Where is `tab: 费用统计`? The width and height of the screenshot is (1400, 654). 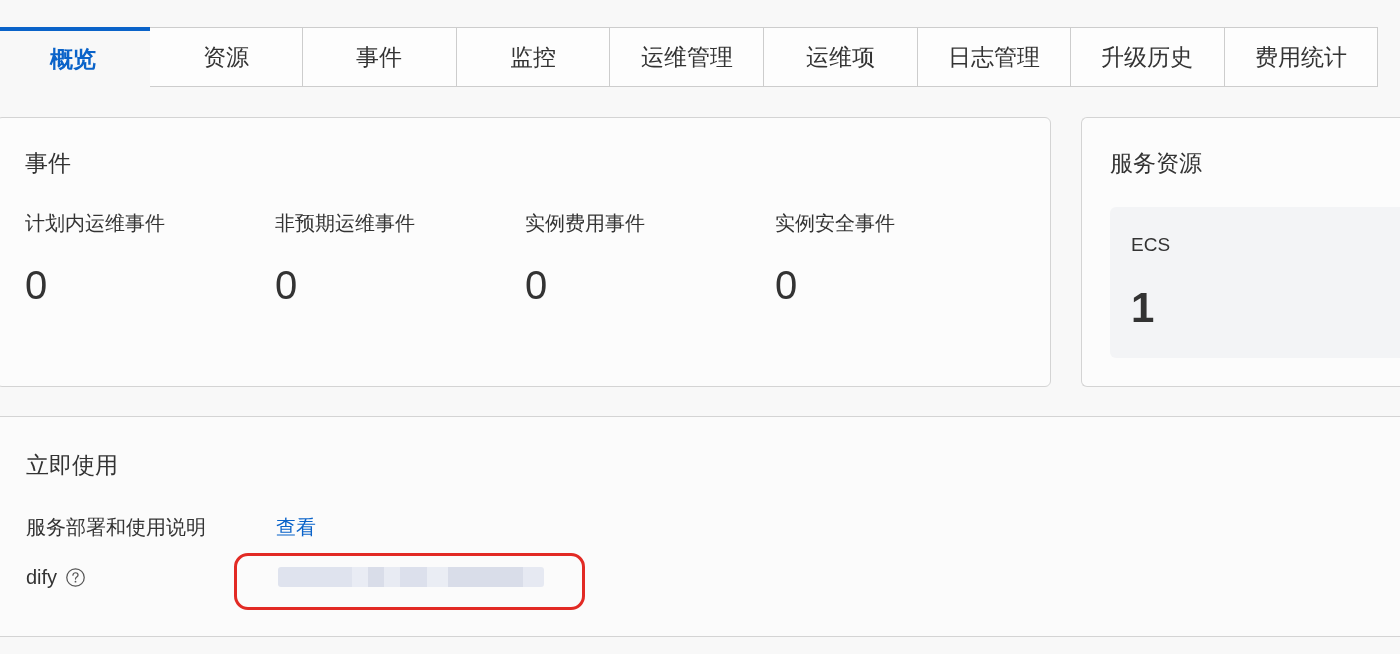 tab: 费用统计 is located at coordinates (1301, 57).